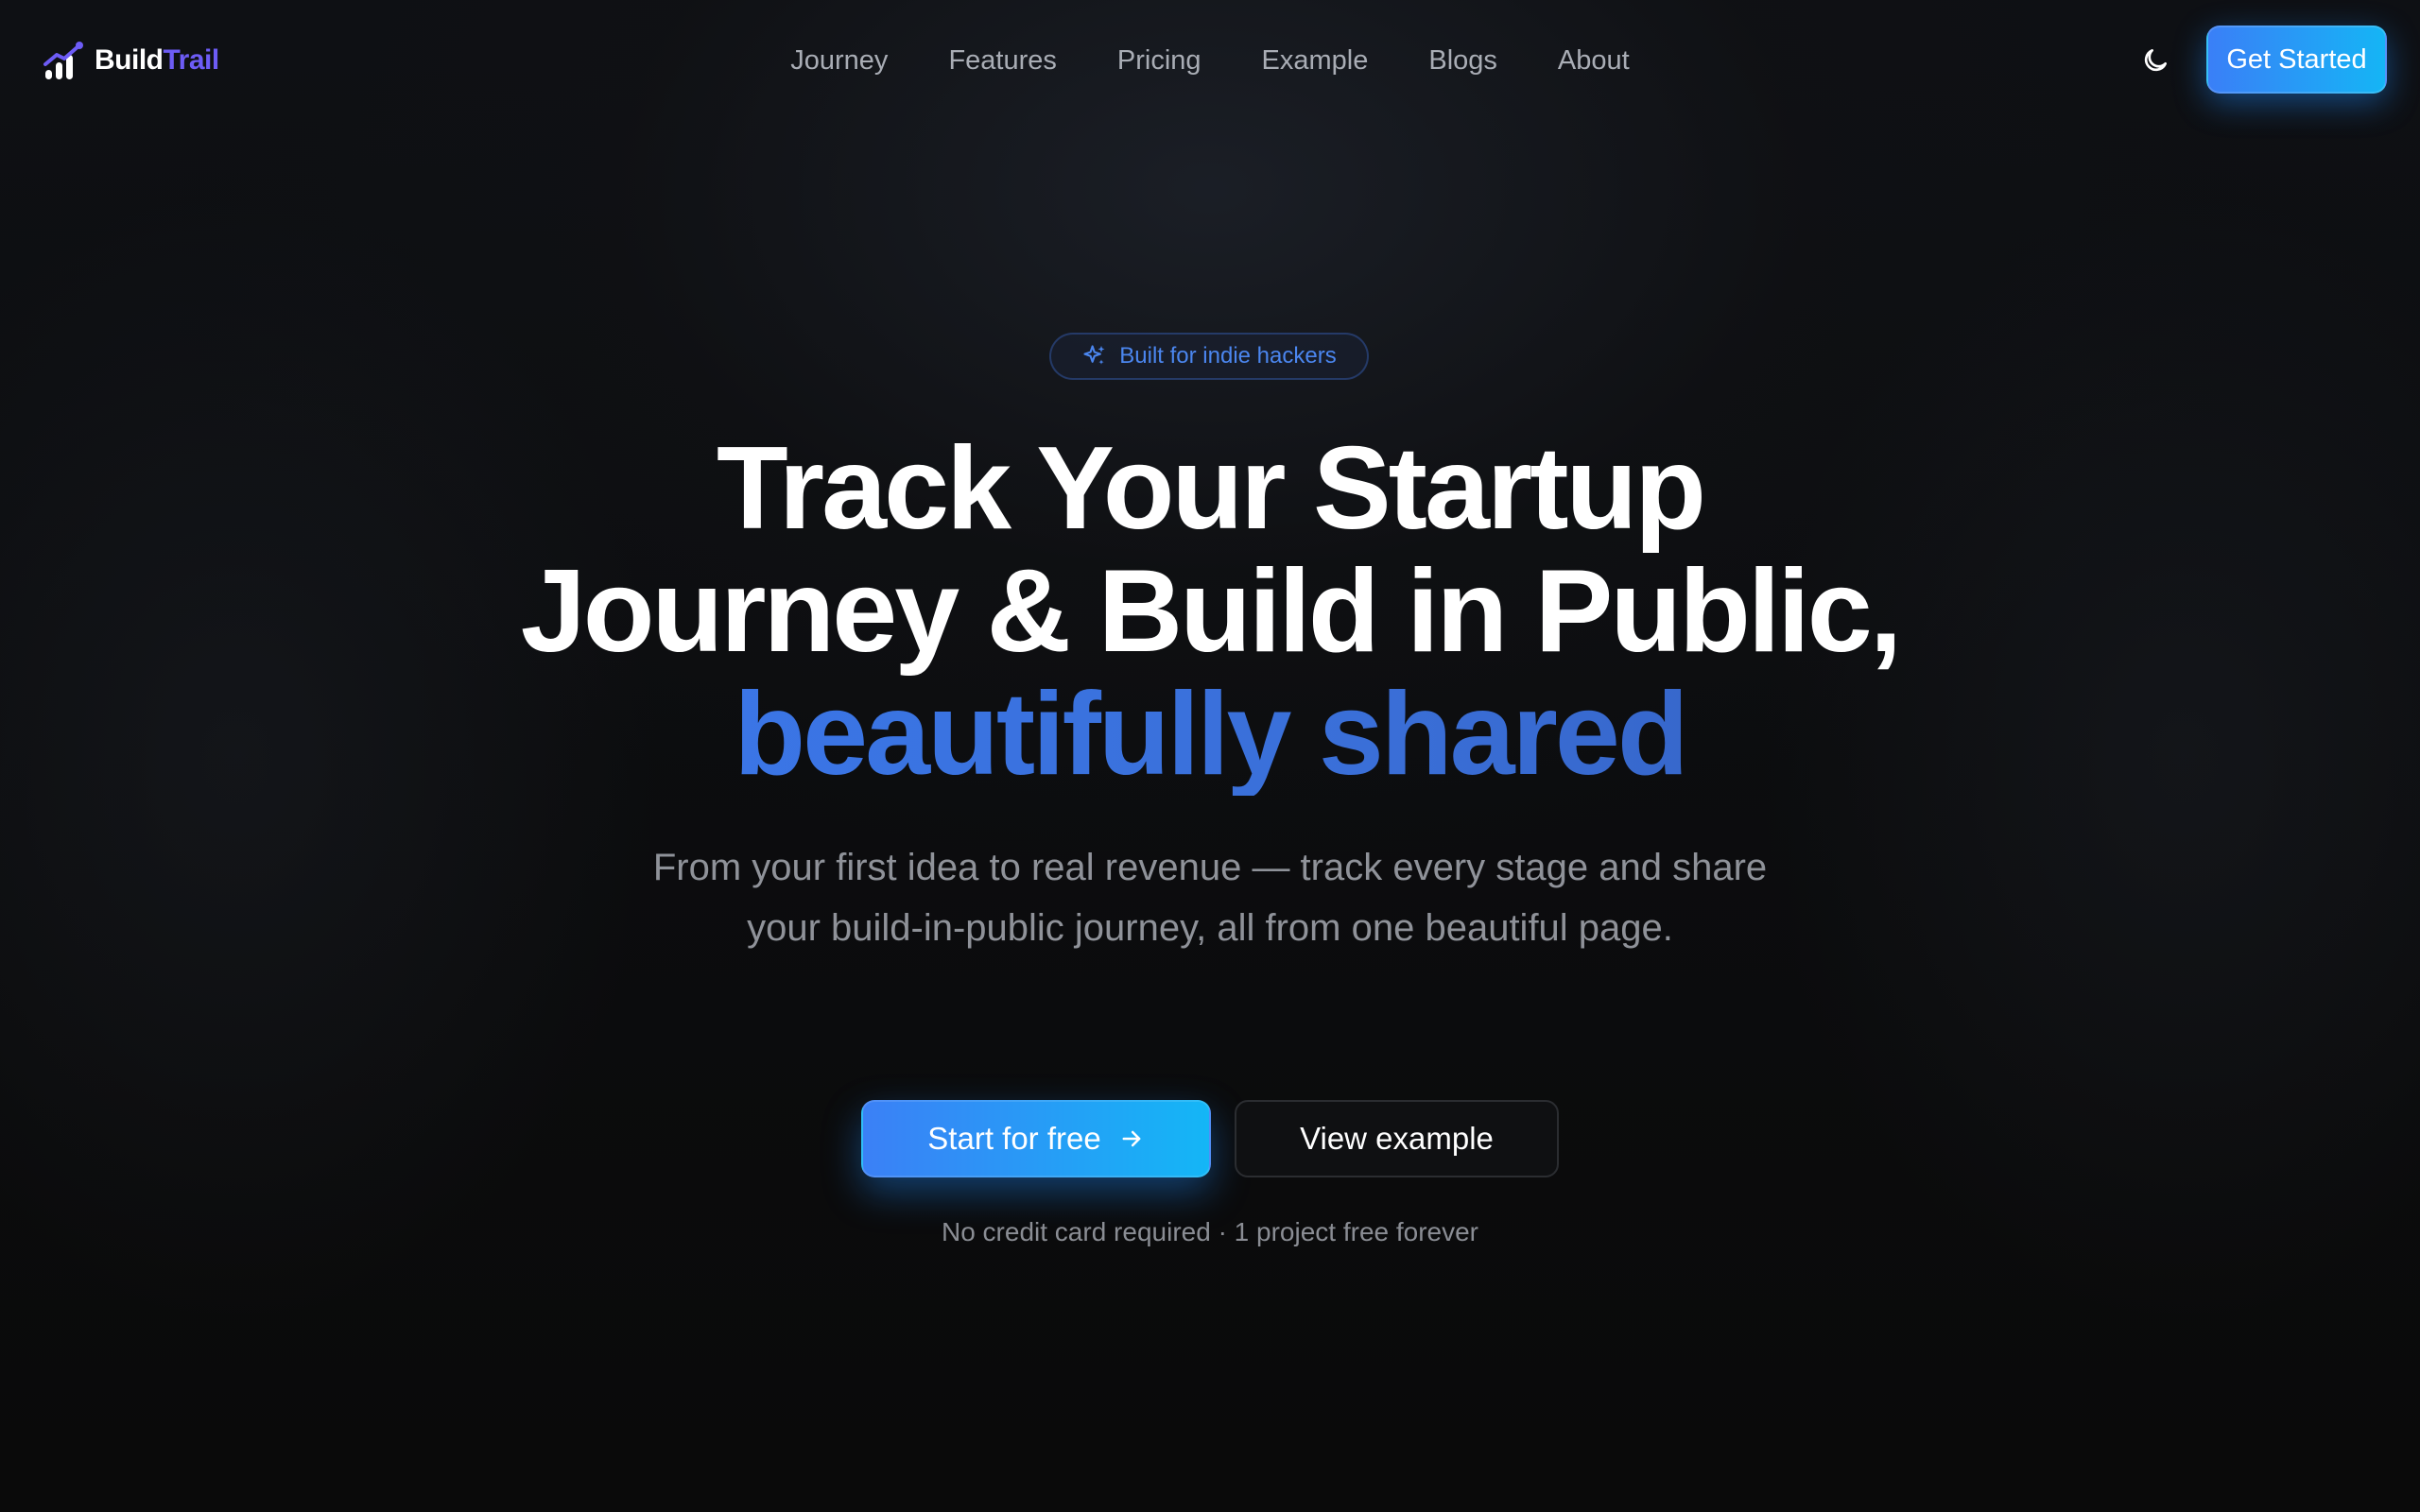  I want to click on logo-wordmark: BuildTrail, so click(157, 60).